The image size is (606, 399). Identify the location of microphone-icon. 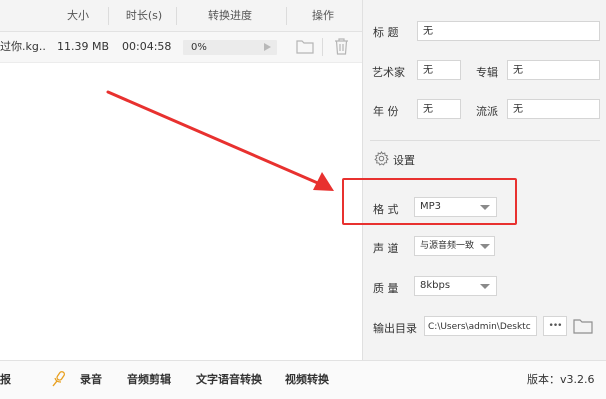
(59, 381).